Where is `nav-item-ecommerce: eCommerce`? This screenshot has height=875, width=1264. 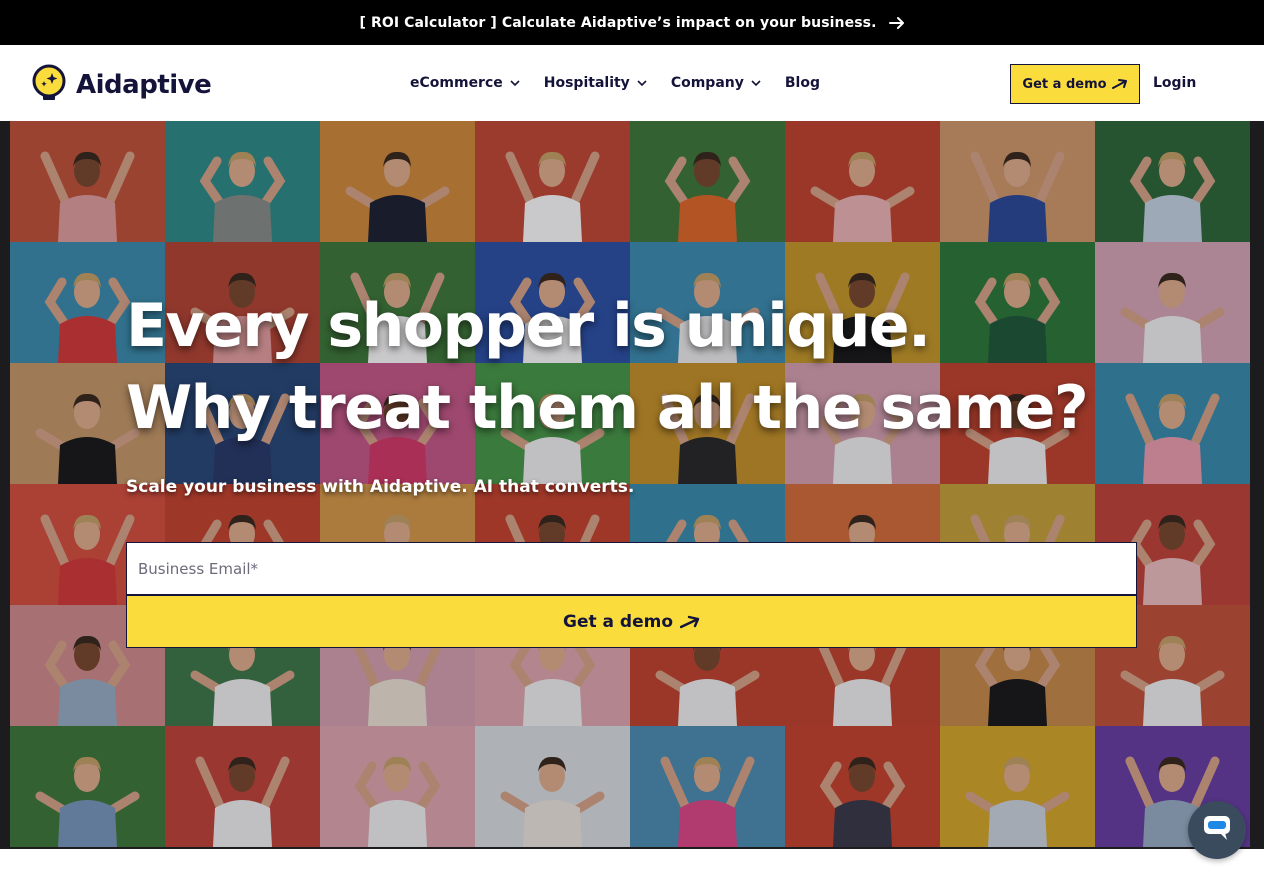
nav-item-ecommerce: eCommerce is located at coordinates (465, 83).